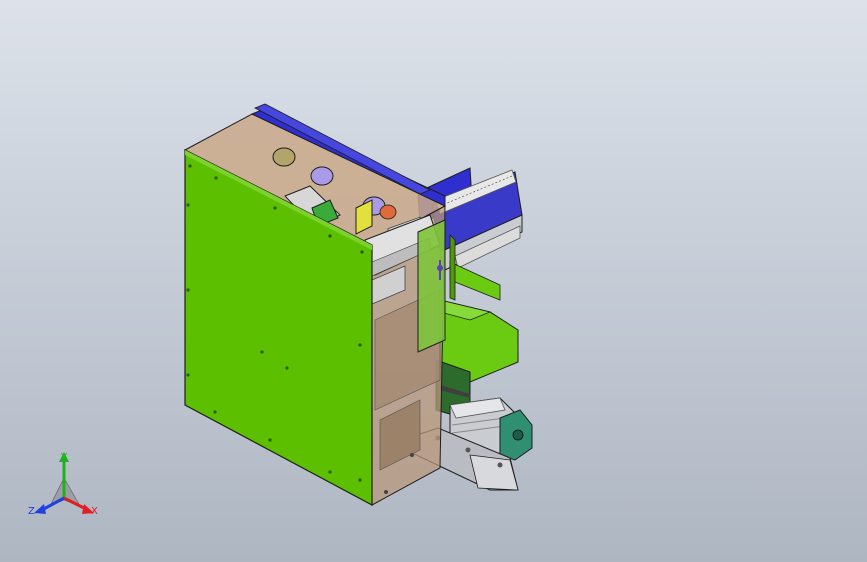 Image resolution: width=867 pixels, height=562 pixels. I want to click on axis-z-label: Z, so click(31, 511).